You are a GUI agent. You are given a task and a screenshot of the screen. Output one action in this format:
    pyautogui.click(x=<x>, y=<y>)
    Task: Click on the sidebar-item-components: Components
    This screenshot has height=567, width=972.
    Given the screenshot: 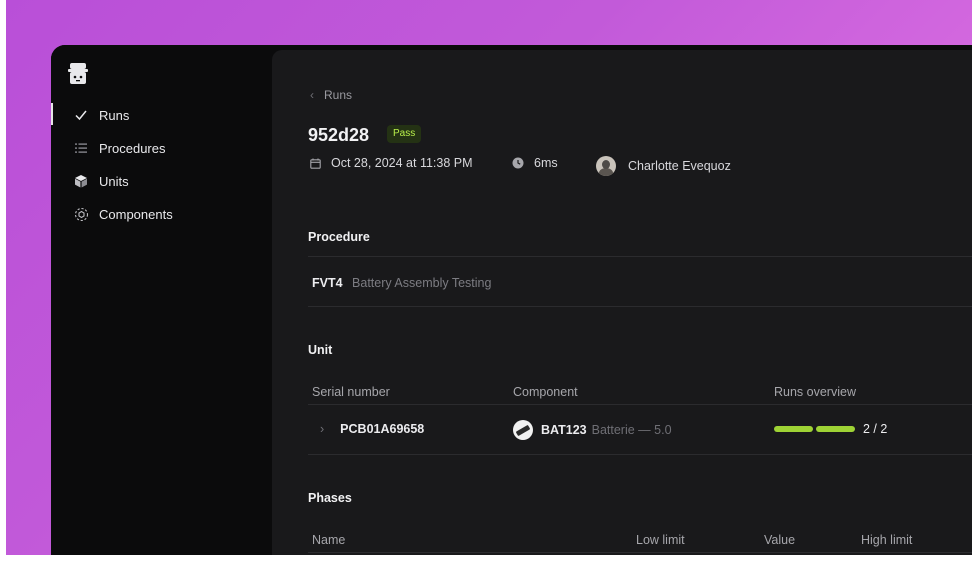 What is the action you would take?
    pyautogui.click(x=123, y=214)
    